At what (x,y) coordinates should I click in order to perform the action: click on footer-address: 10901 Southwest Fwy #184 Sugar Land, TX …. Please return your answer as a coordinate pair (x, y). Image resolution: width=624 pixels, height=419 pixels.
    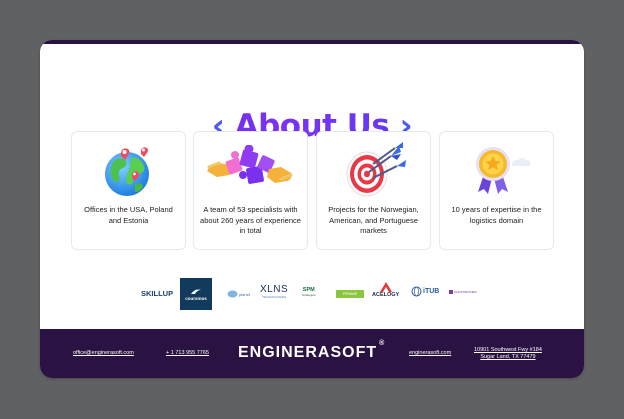
    Looking at the image, I should click on (508, 354).